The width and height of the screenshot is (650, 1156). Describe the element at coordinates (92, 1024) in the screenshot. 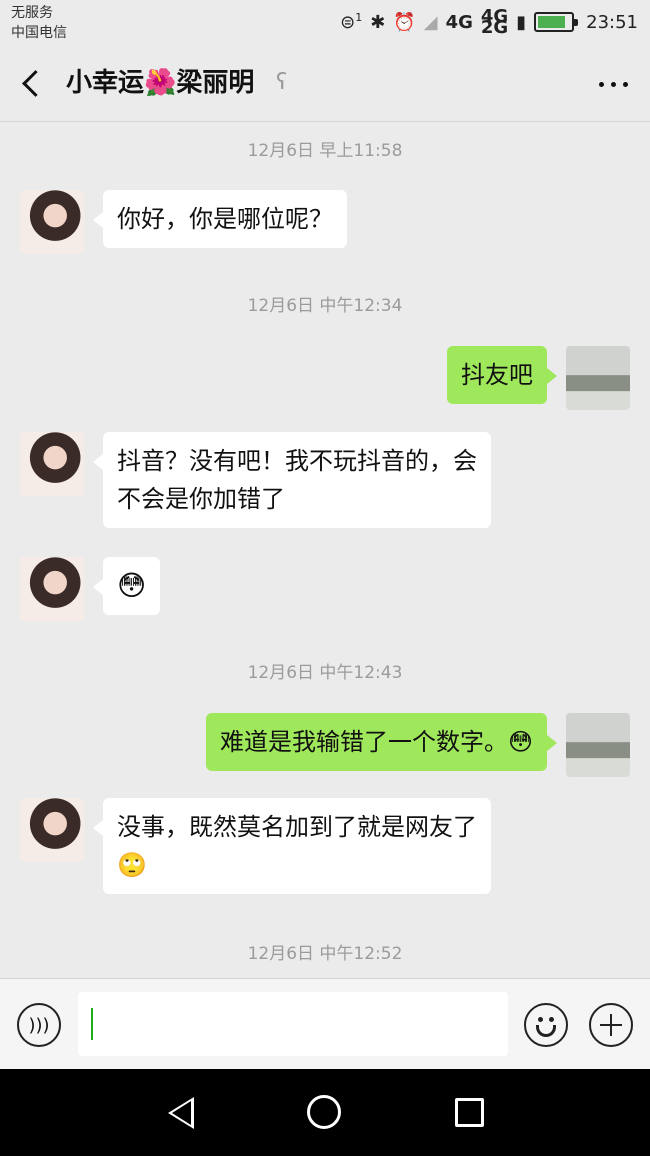

I see `text-caret` at that location.